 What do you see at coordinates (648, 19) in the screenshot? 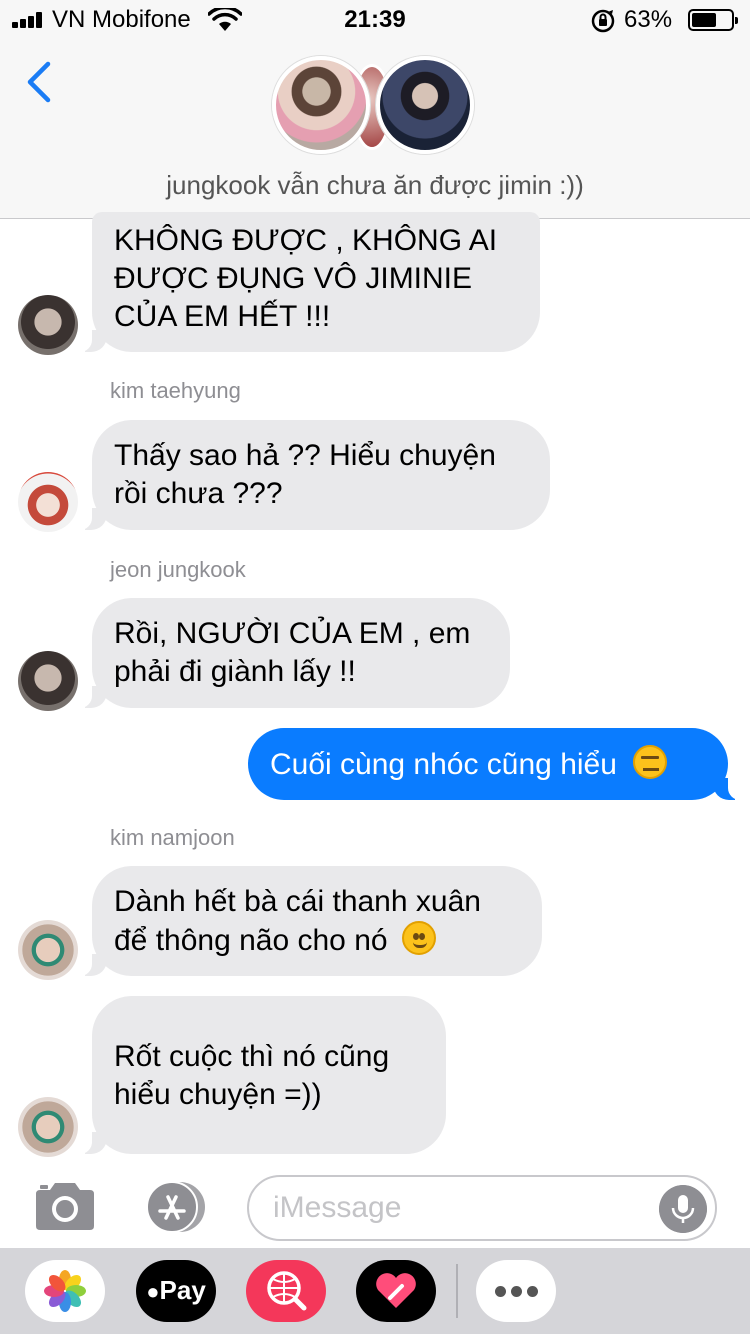
I see `battery-percentage: 63%` at bounding box center [648, 19].